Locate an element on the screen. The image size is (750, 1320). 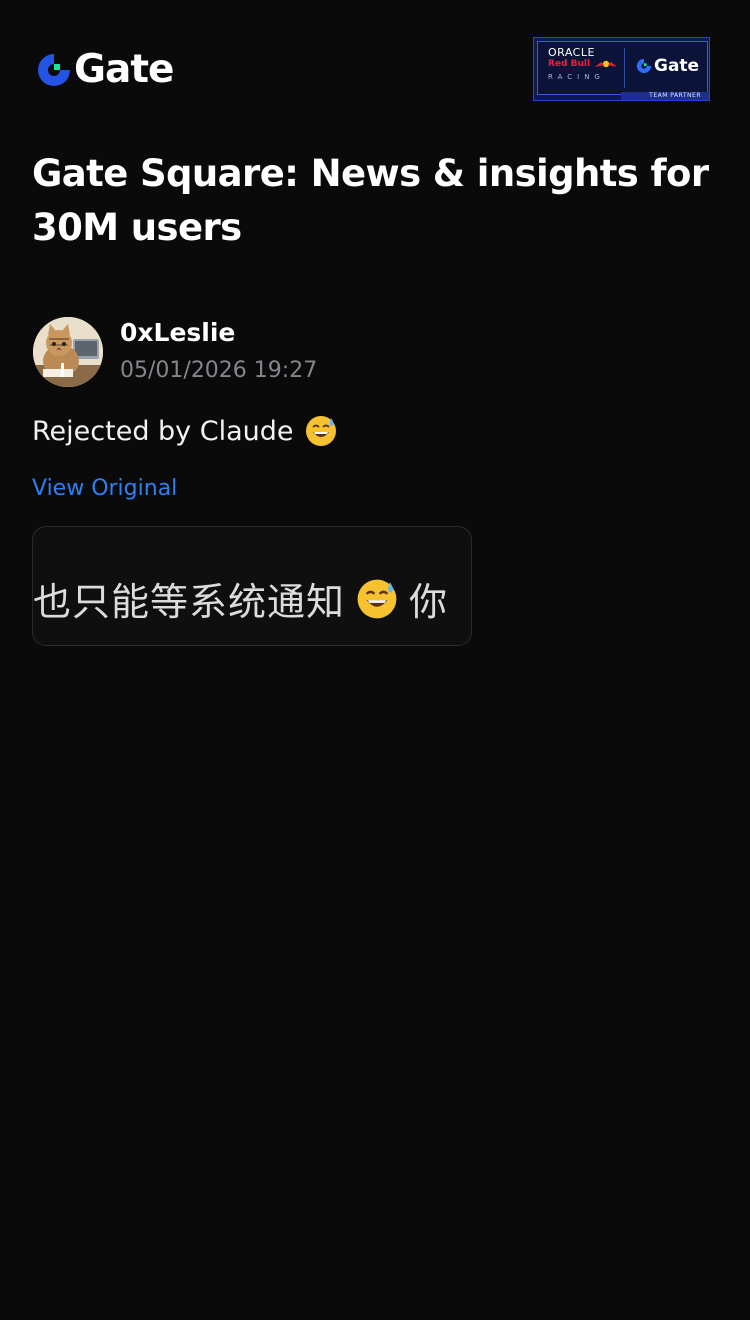
partner-badge-divider is located at coordinates (624, 68).